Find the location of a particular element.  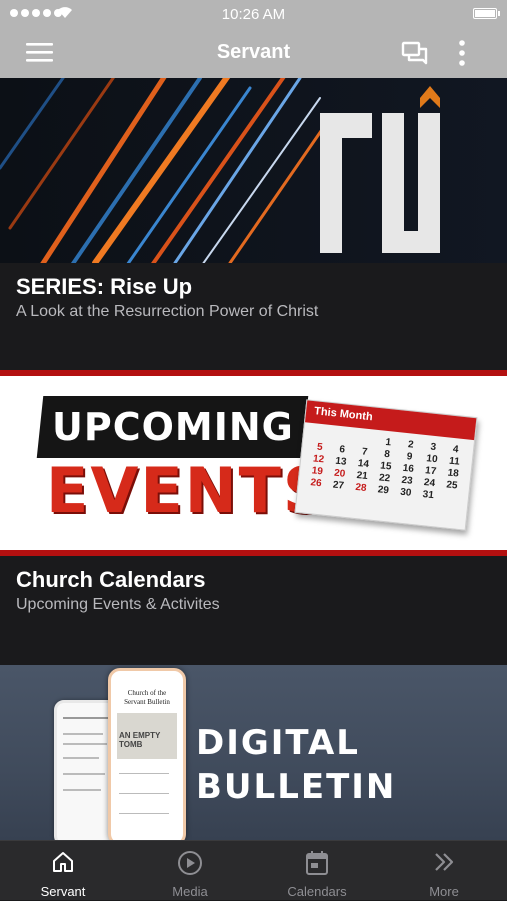

calendar-day-number: 19 is located at coordinates (317, 471).